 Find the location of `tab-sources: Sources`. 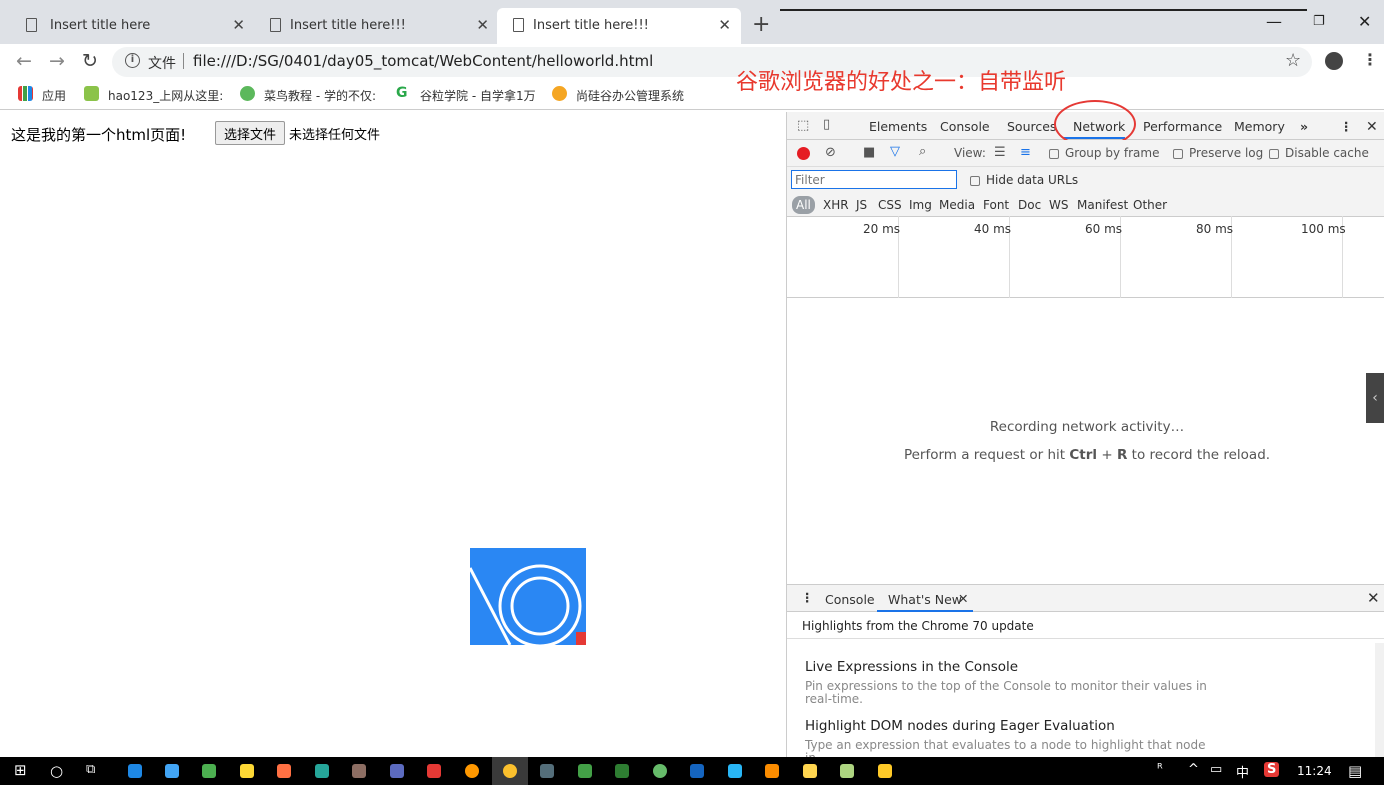

tab-sources: Sources is located at coordinates (1031, 126).